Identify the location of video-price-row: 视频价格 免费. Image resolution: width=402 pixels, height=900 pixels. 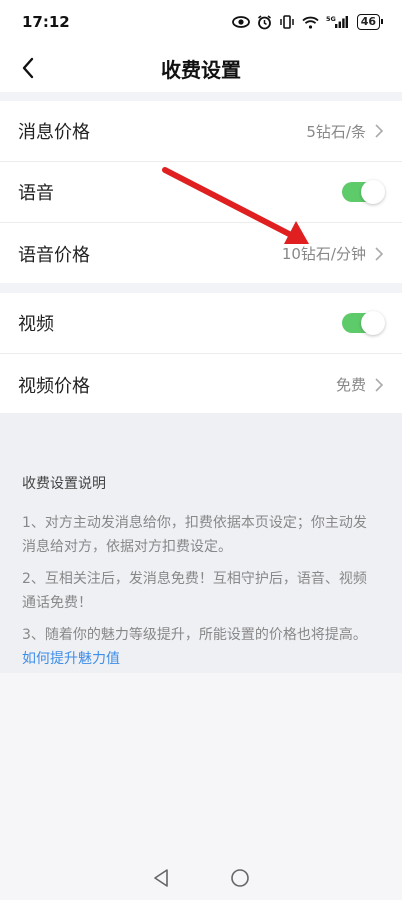
(201, 384).